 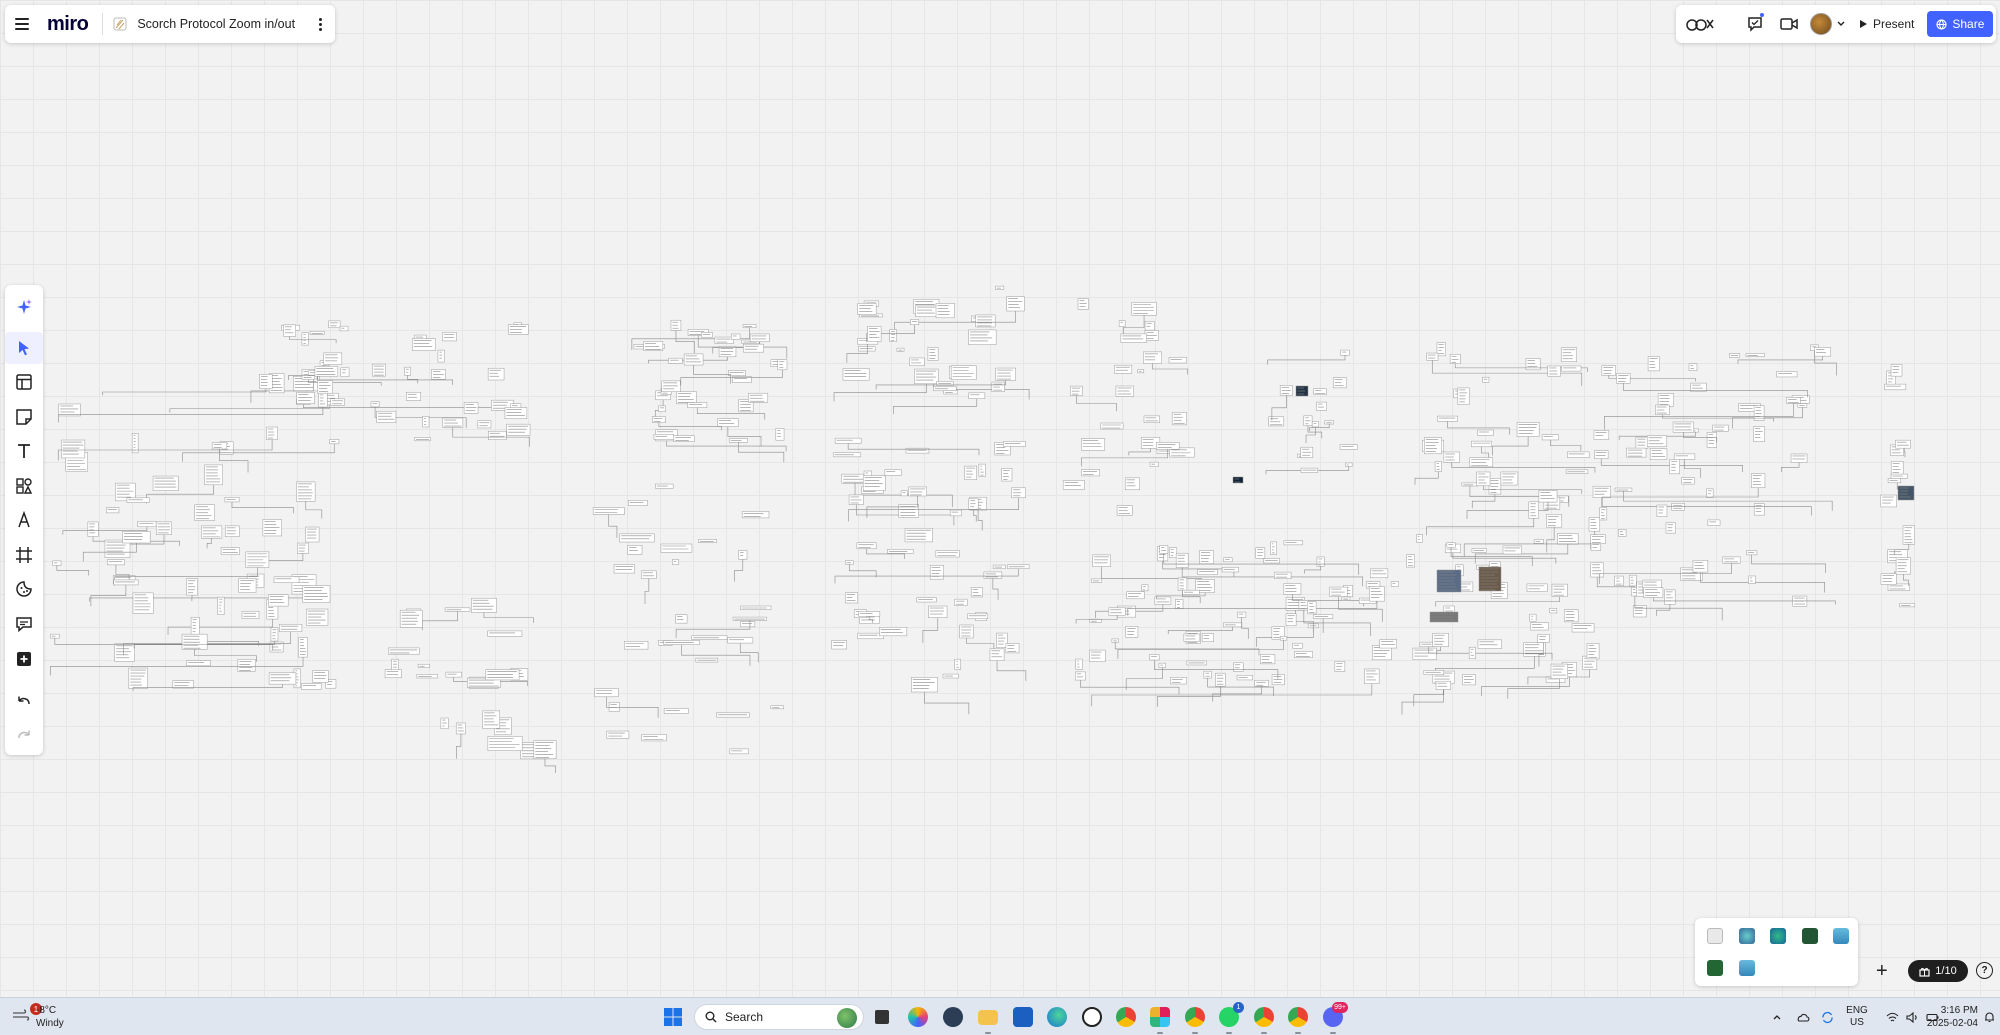 What do you see at coordinates (24, 451) in the screenshot?
I see `text-tool-button` at bounding box center [24, 451].